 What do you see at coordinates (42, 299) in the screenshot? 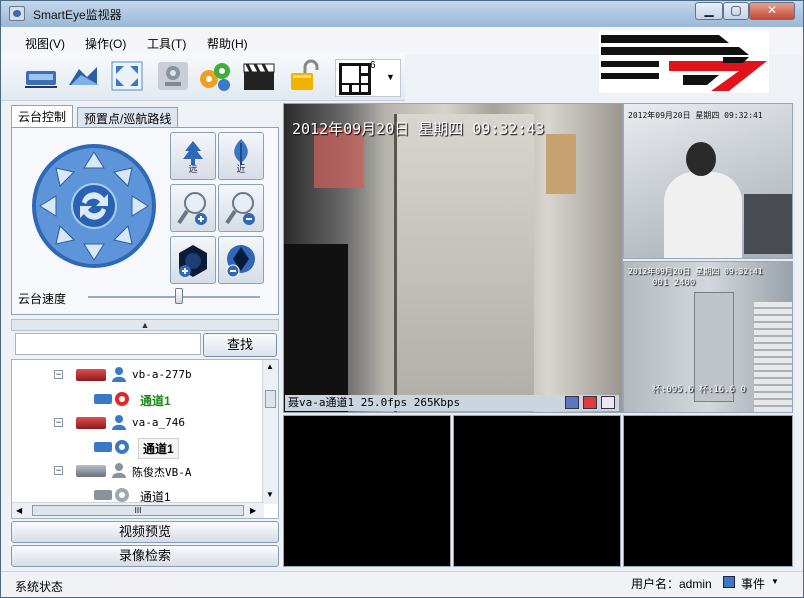
I see `ptz-speed-label: 云台速度` at bounding box center [42, 299].